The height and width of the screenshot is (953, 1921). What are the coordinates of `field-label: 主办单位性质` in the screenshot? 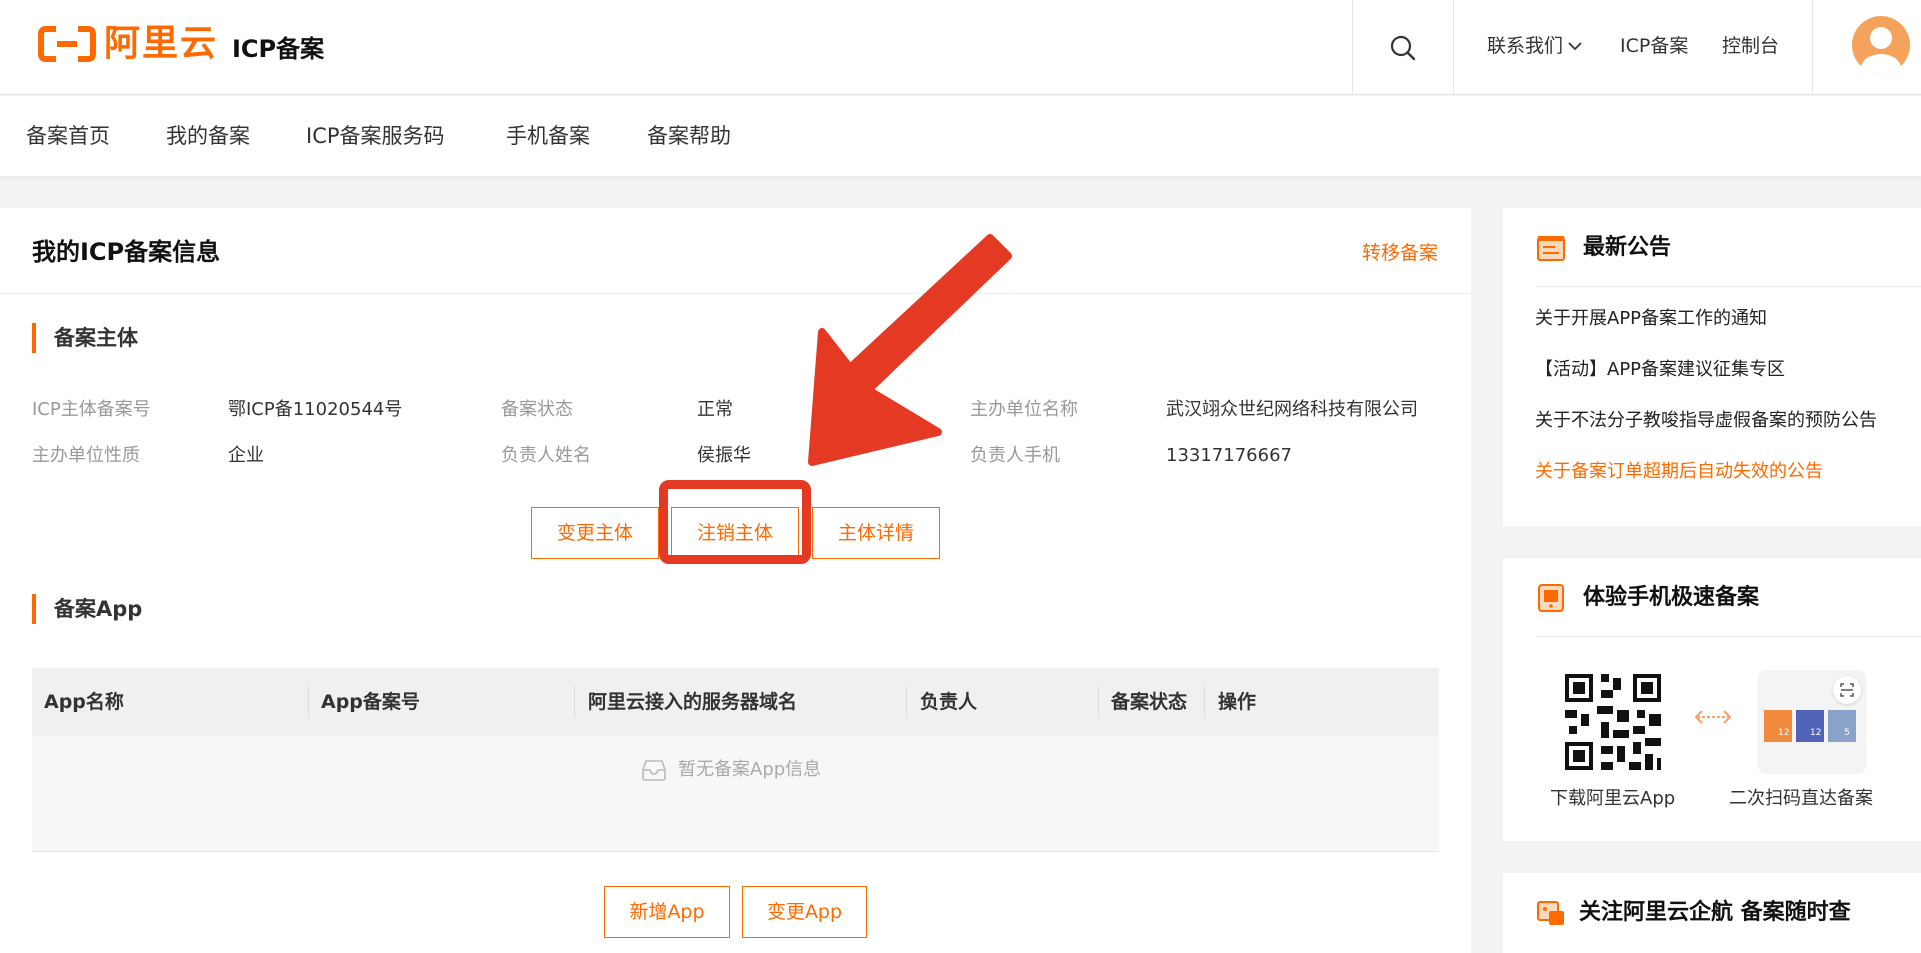 It's located at (86, 455).